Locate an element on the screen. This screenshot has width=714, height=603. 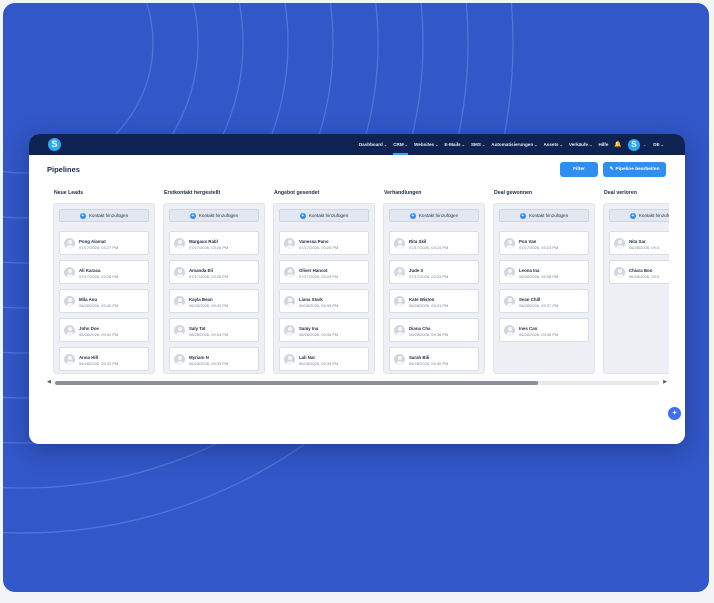
contact-card: Nita Sar 06/28/2026, 09:4 is located at coordinates (639, 243).